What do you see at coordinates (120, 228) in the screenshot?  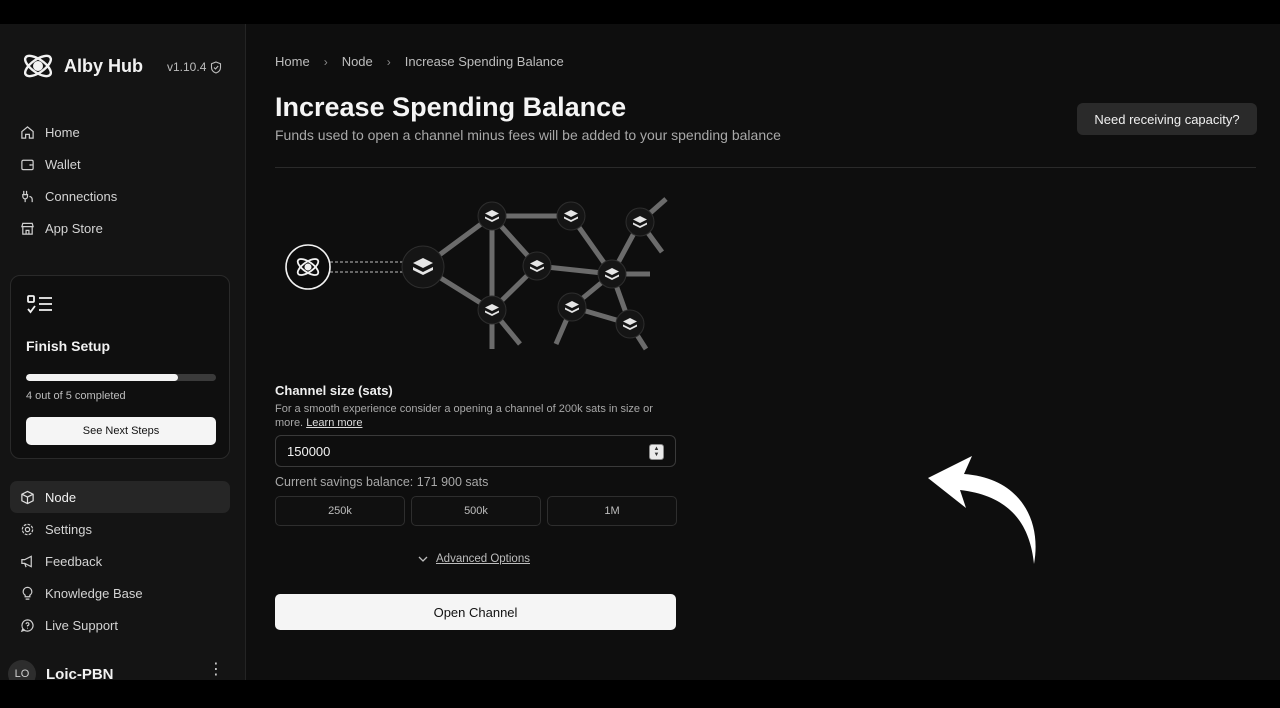 I see `sidebar-item-app-store: App Store` at bounding box center [120, 228].